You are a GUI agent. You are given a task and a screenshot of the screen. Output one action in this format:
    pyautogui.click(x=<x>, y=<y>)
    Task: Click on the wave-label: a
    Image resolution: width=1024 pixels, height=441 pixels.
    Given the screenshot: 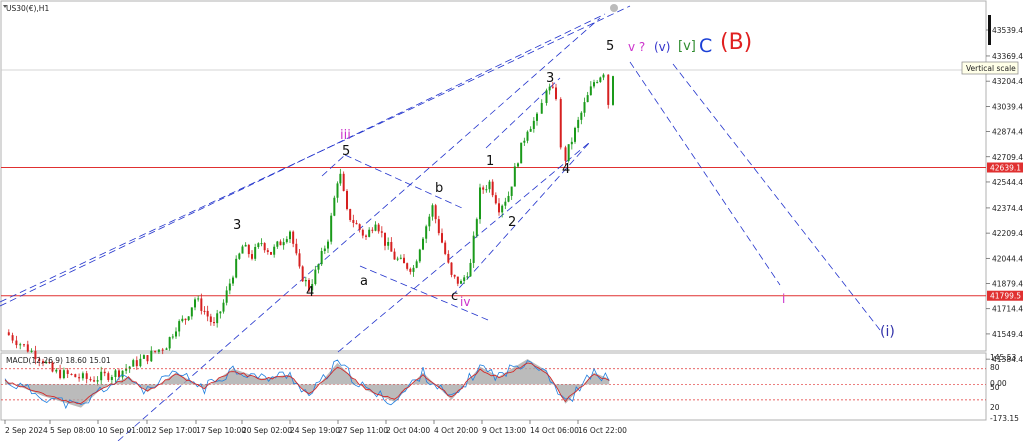 What is the action you would take?
    pyautogui.click(x=364, y=281)
    